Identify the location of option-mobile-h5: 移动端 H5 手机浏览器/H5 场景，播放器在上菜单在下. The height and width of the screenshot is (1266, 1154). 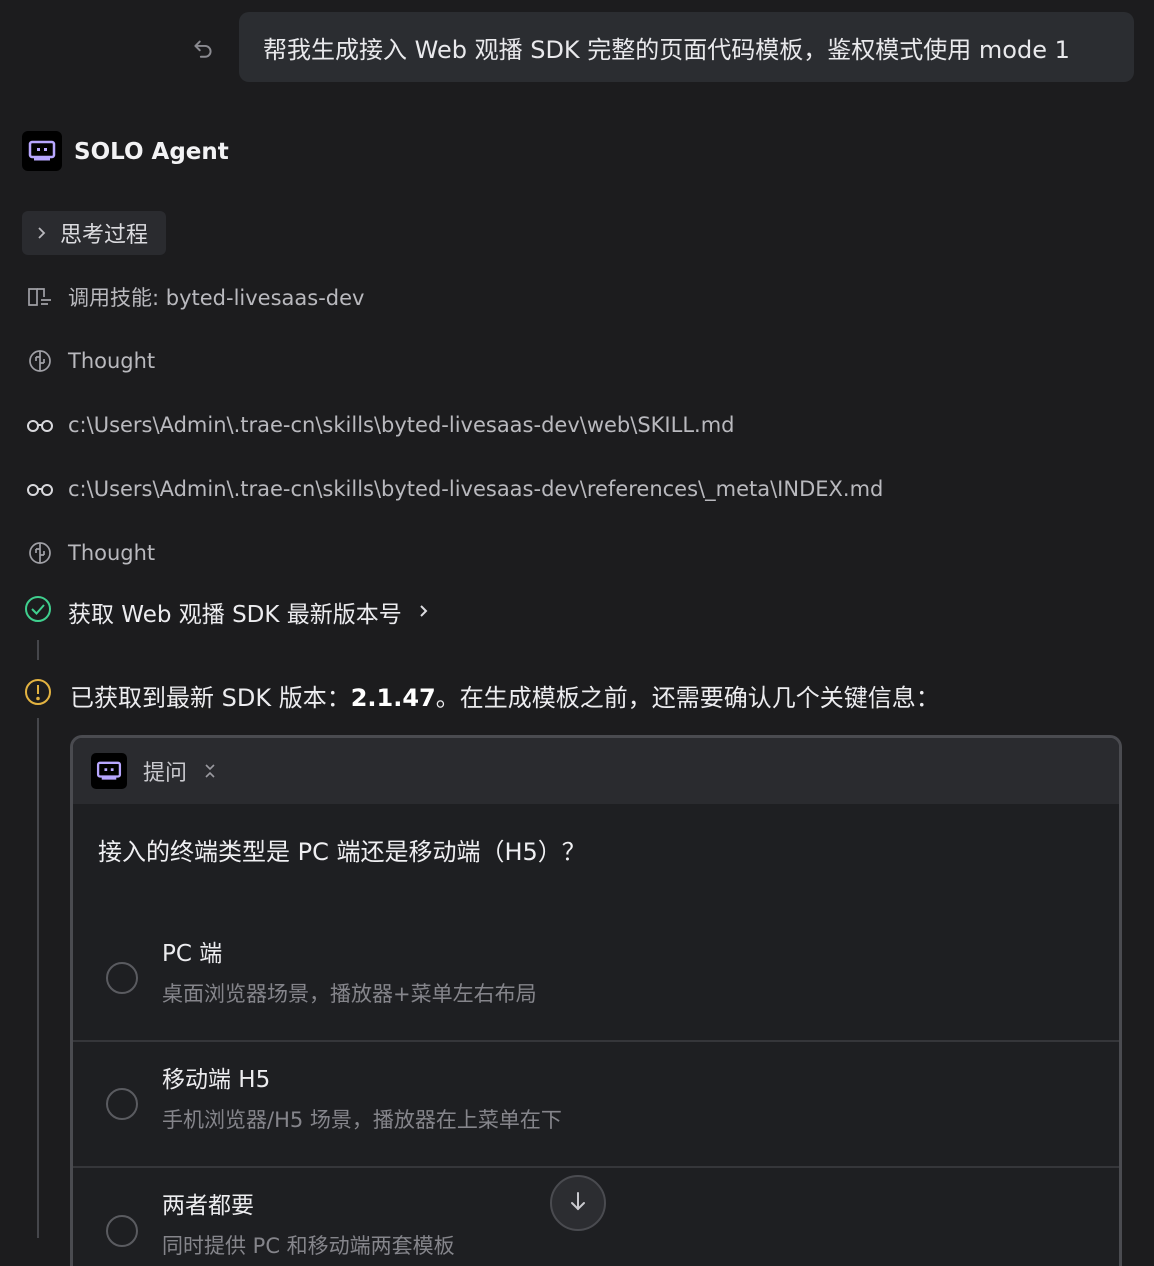
(596, 1105).